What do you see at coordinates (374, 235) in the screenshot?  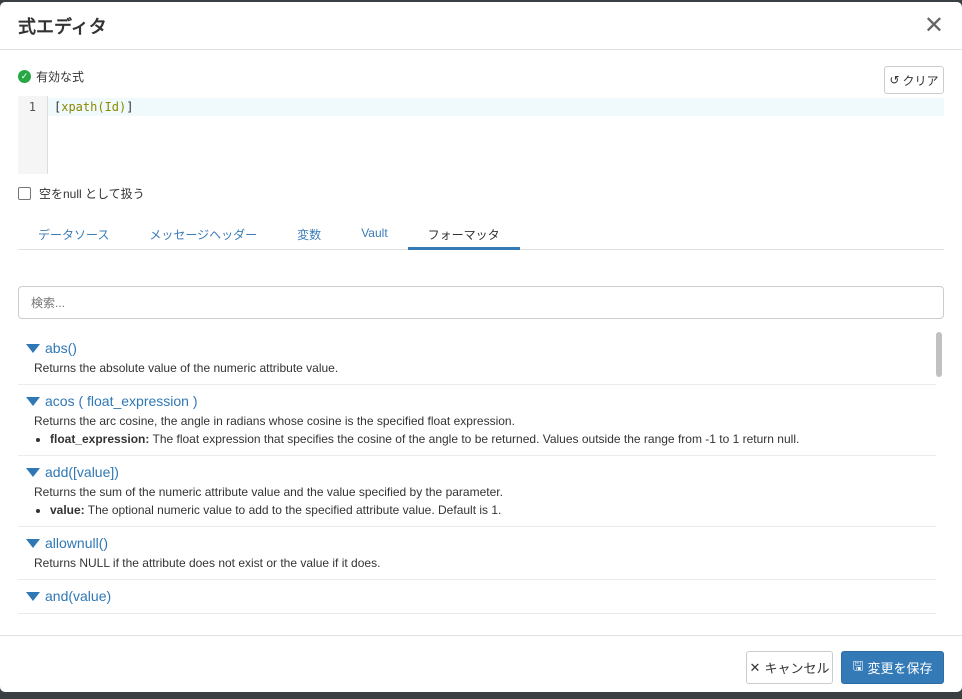 I see `tab-vault: Vault` at bounding box center [374, 235].